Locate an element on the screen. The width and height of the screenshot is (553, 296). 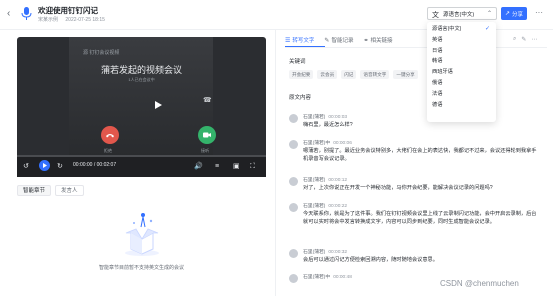
language-option: 英语 is located at coordinates (461, 40).